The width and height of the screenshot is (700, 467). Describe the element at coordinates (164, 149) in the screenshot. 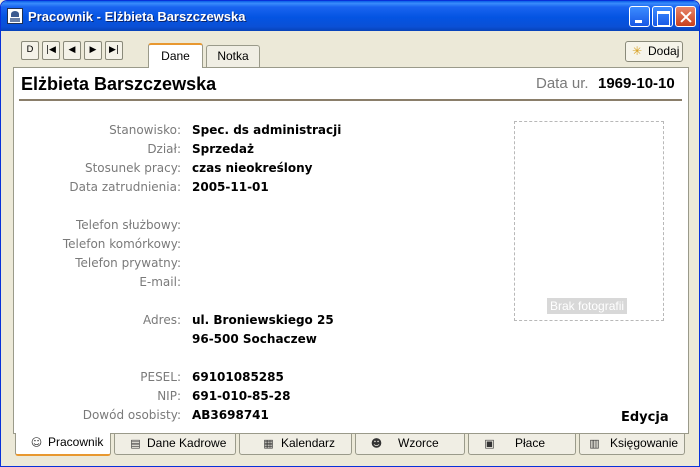

I see `department-label: Dział:` at that location.